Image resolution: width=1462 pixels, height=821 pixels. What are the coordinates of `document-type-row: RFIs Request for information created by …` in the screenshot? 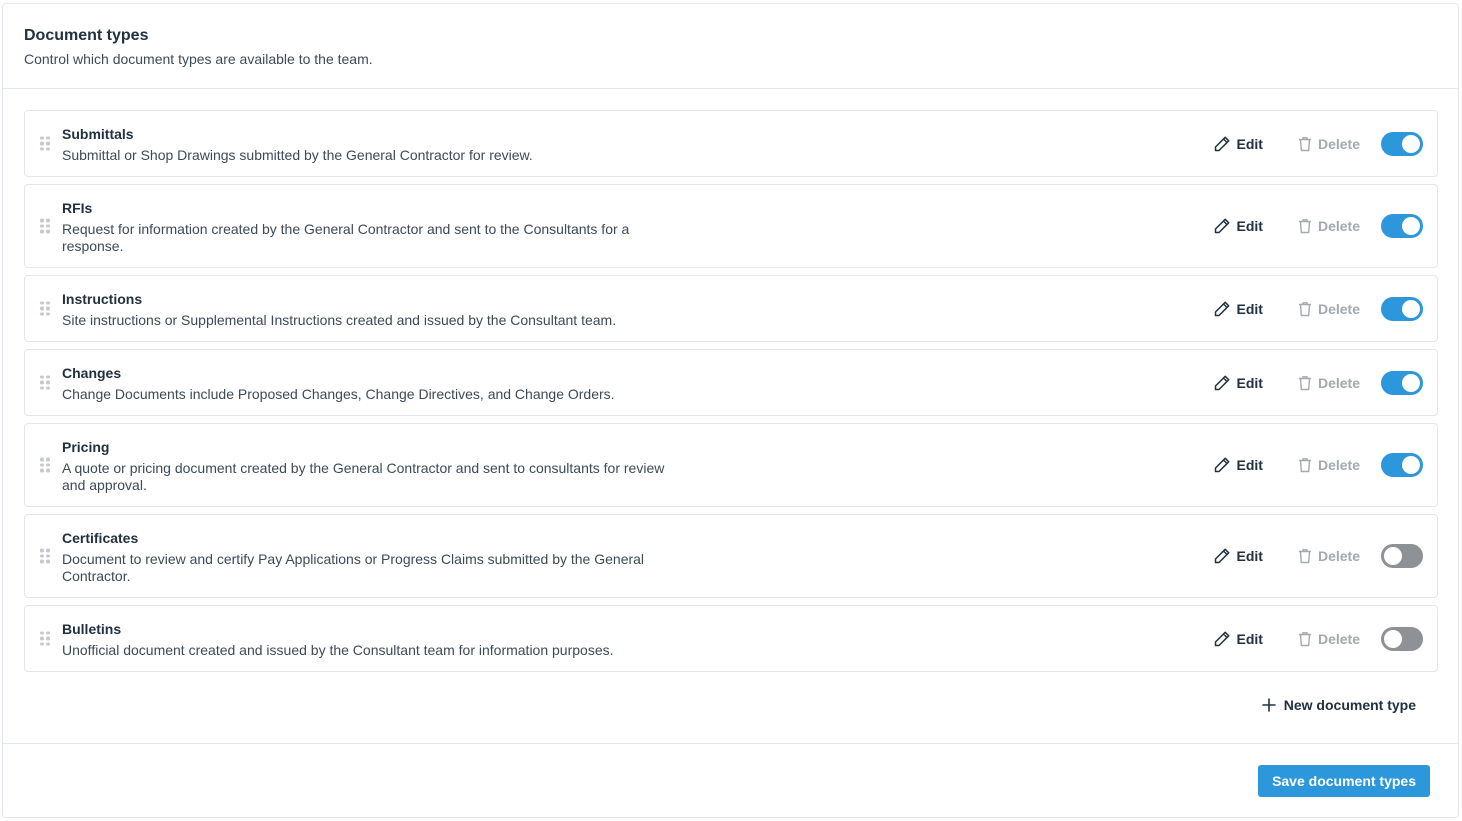 It's located at (731, 226).